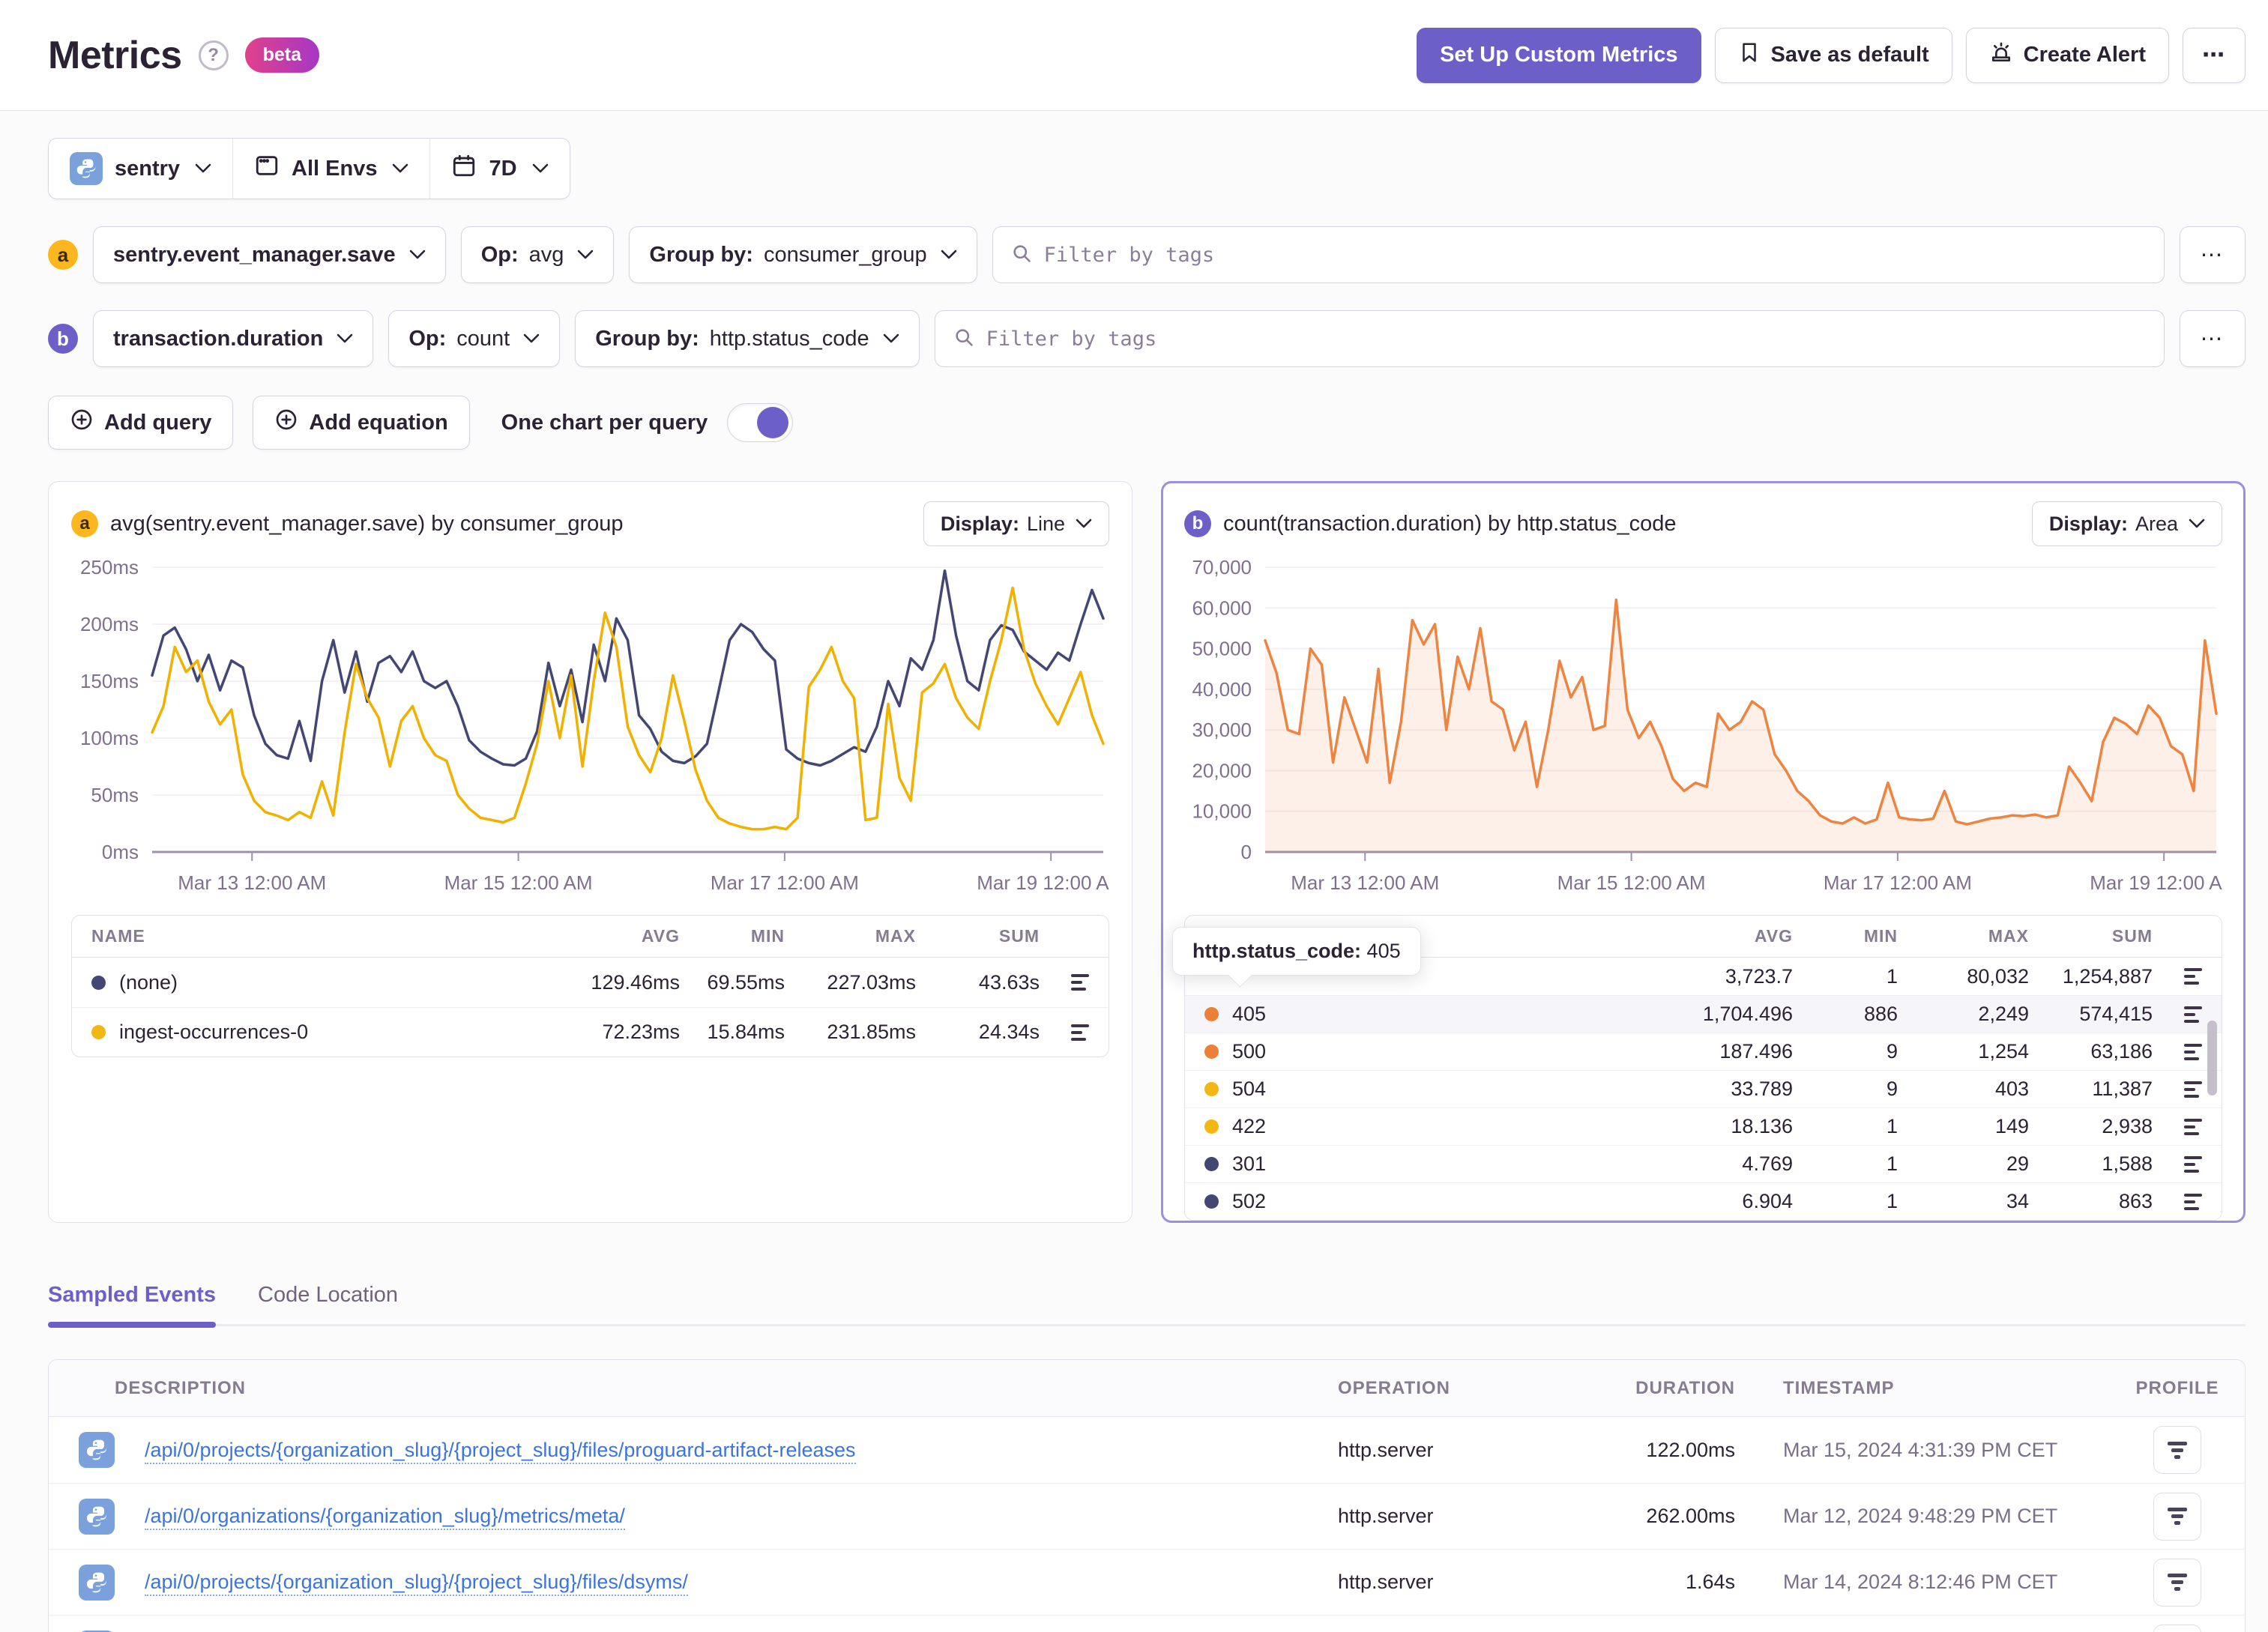 The width and height of the screenshot is (2268, 1632). I want to click on tag-filter-input-b: Filter by tags, so click(1549, 338).